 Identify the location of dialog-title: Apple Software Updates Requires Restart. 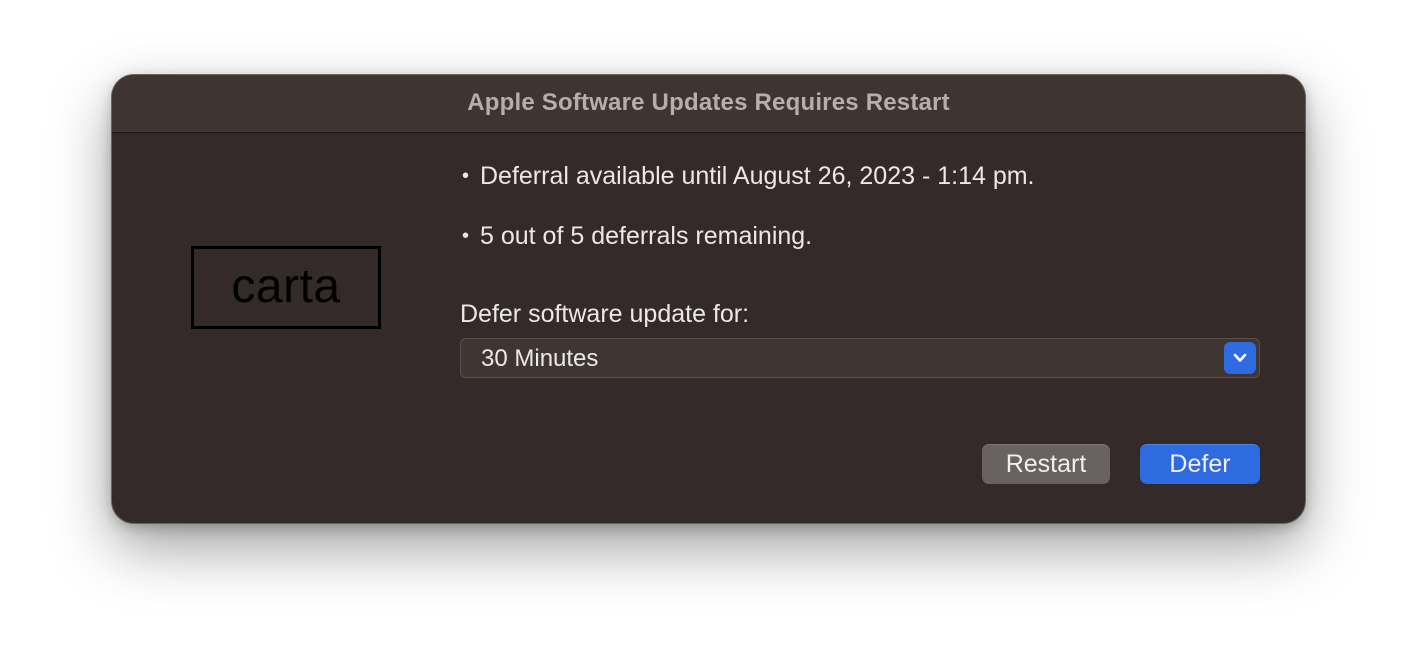
(708, 102).